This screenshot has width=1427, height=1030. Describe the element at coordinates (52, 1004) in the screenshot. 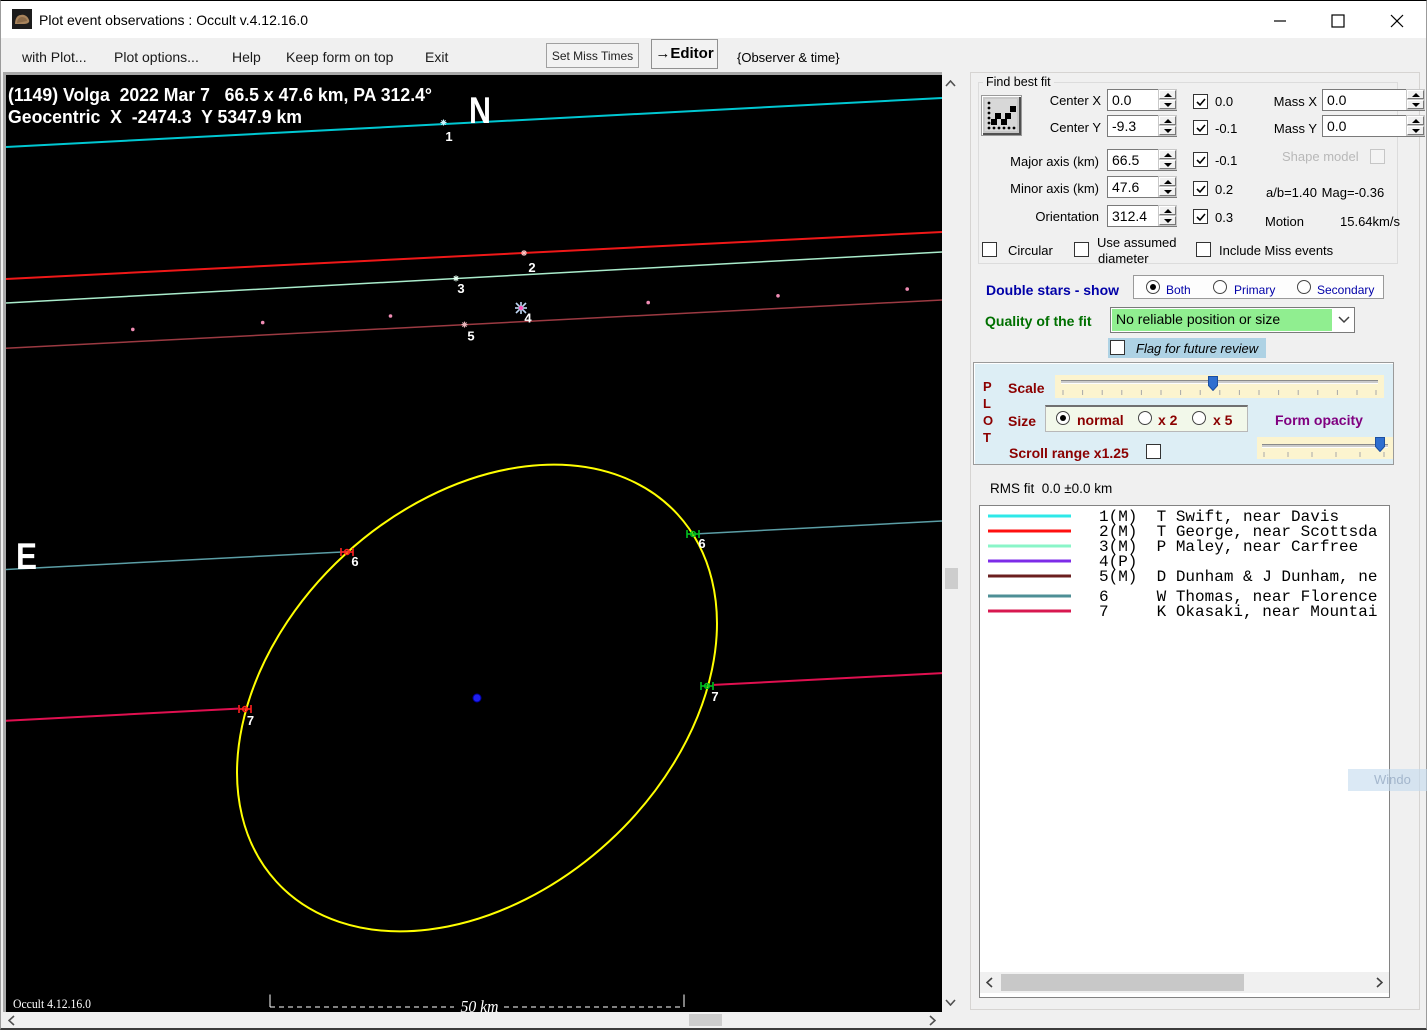

I see `svg-text: Occult 4.12.16.0` at that location.